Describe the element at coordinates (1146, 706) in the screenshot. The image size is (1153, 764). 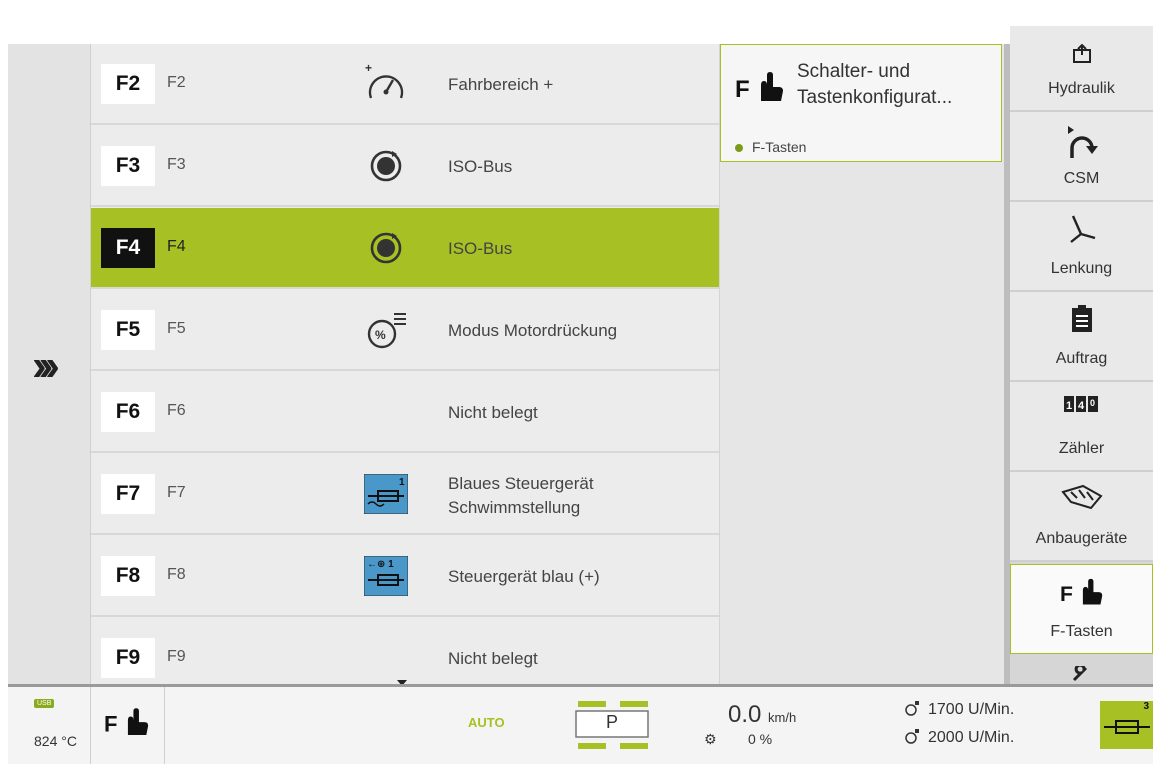
I see `valve-number: 3` at that location.